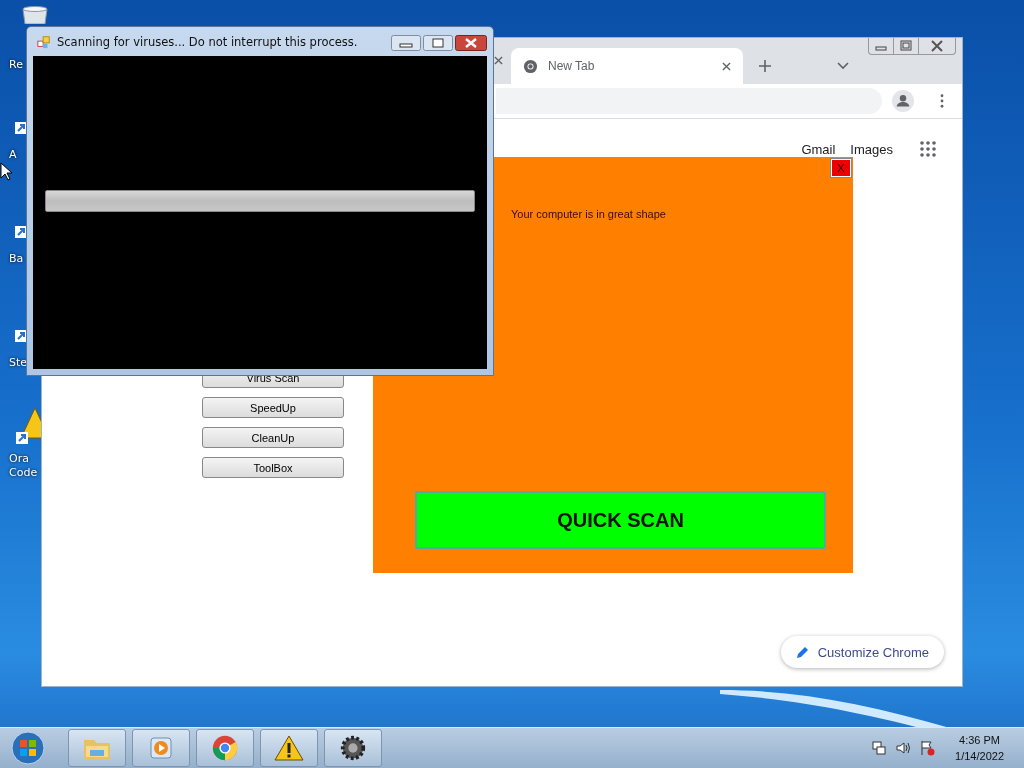 This screenshot has height=768, width=1024. What do you see at coordinates (942, 101) in the screenshot?
I see `menu-icon` at bounding box center [942, 101].